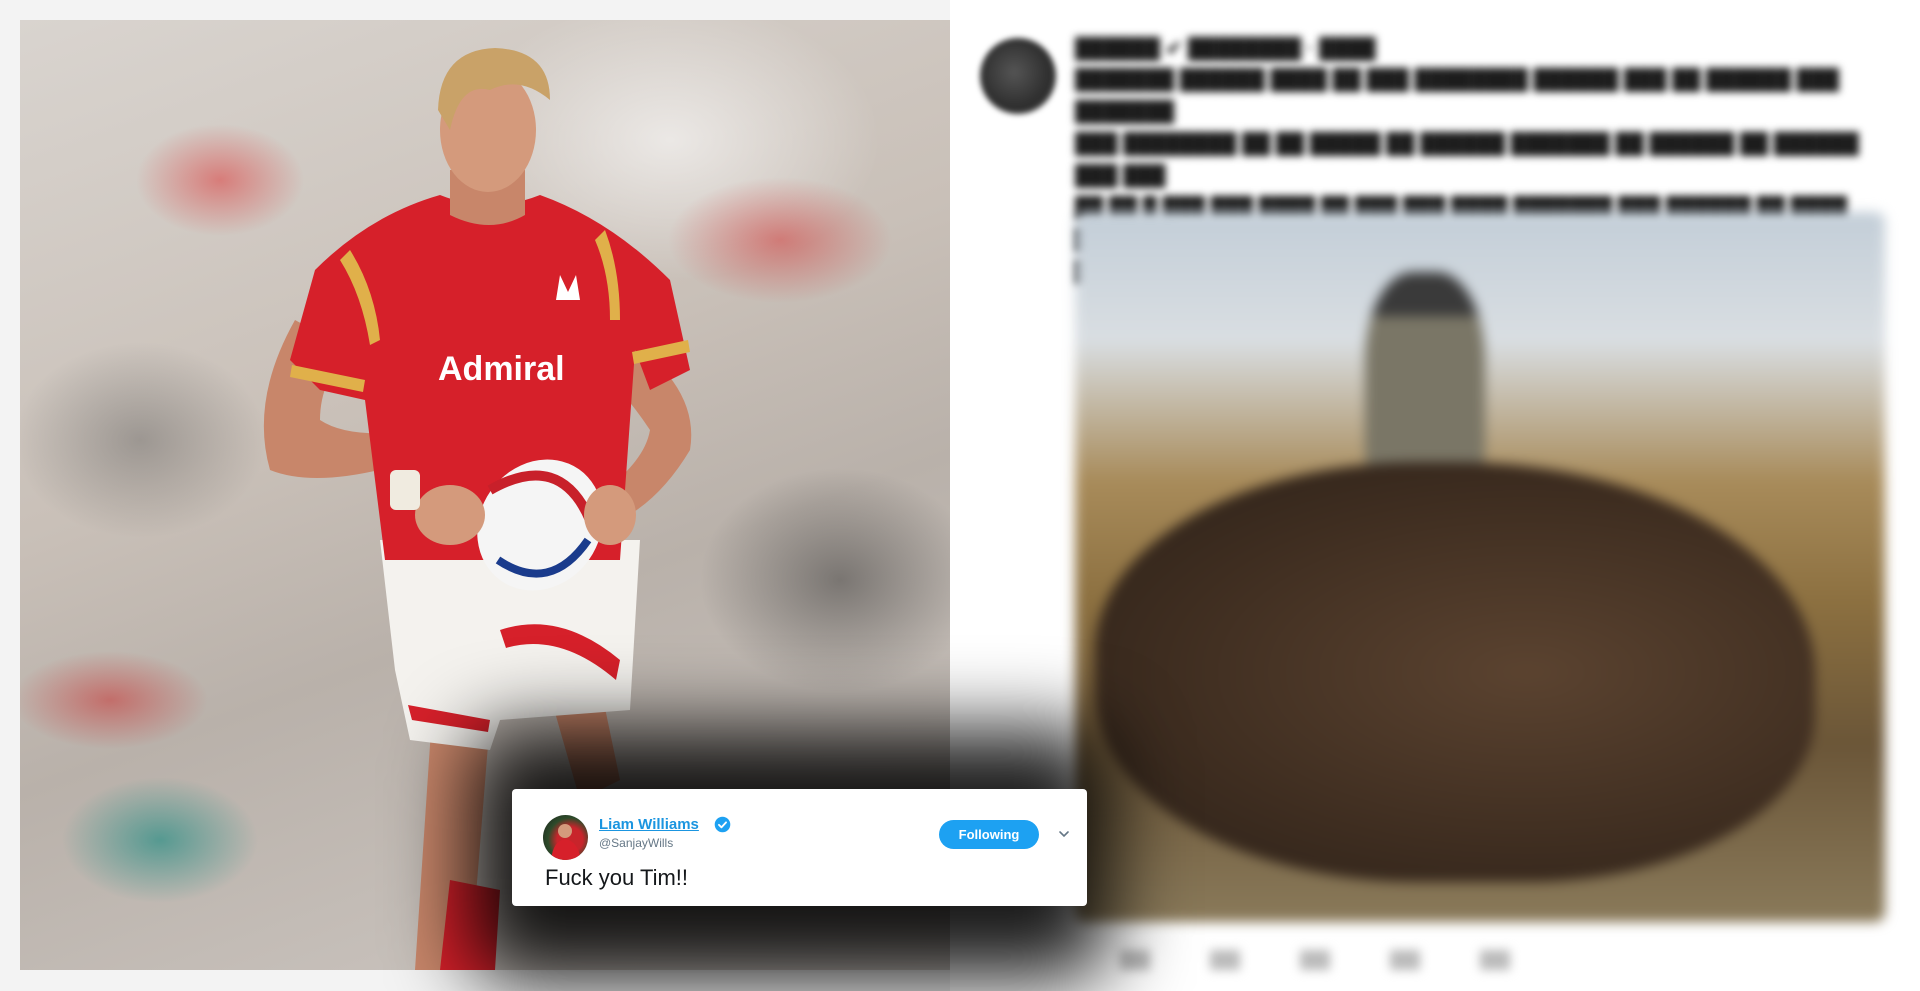 Image resolution: width=1920 pixels, height=991 pixels. Describe the element at coordinates (649, 824) in the screenshot. I see `author-name-link: Liam Williams` at that location.